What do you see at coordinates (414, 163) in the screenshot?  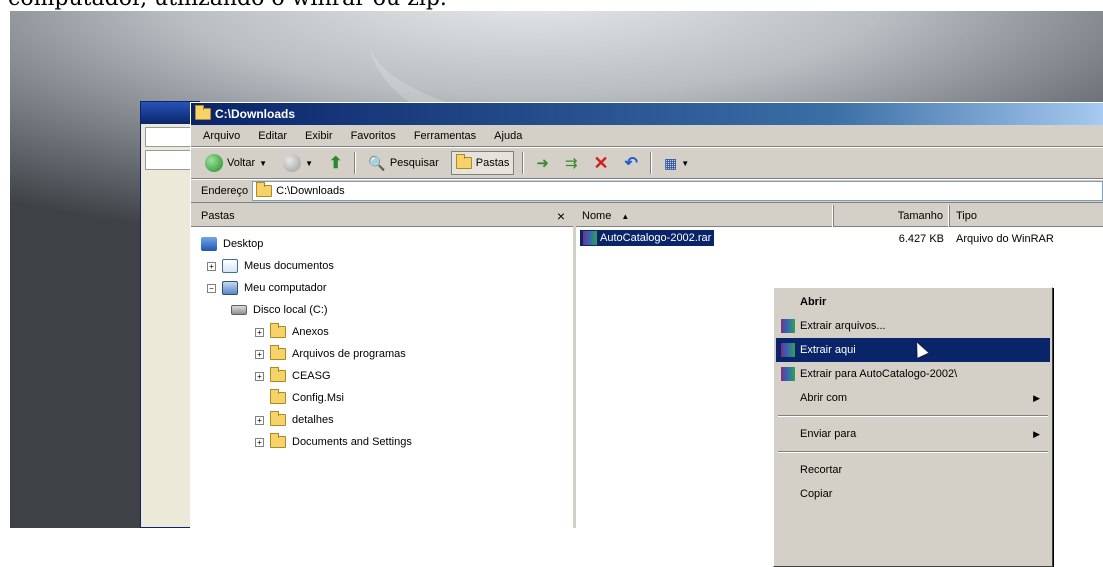 I see `search-label: Pesquisar` at bounding box center [414, 163].